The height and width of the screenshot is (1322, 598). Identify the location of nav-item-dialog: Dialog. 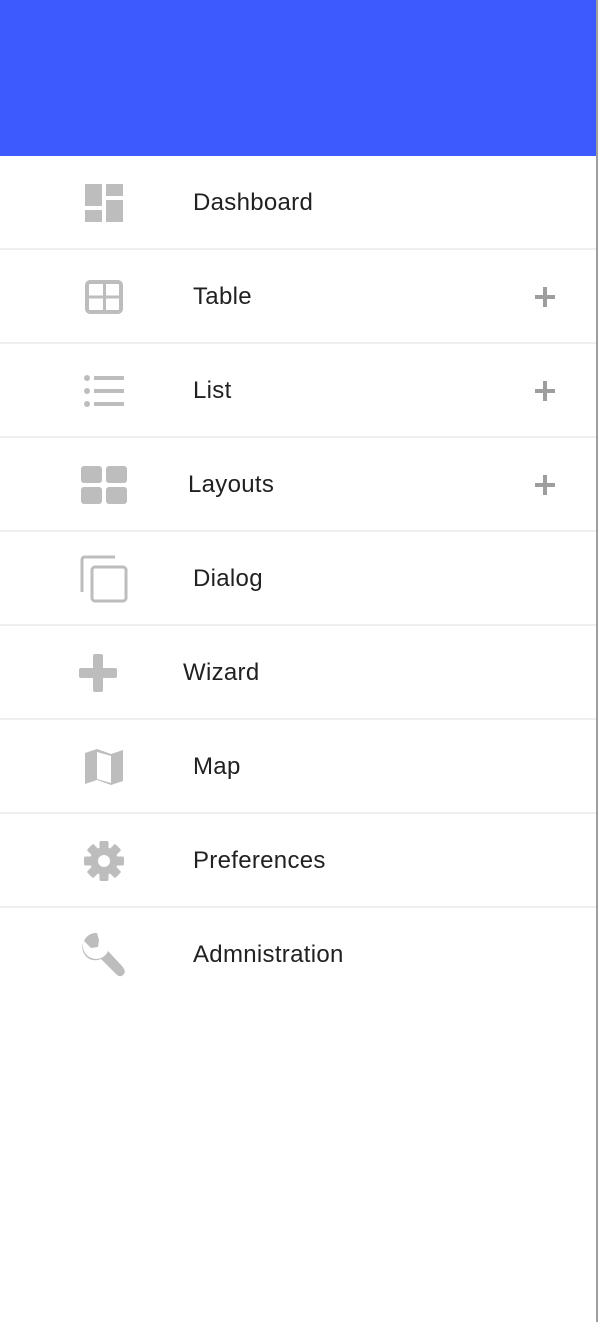
(298, 579).